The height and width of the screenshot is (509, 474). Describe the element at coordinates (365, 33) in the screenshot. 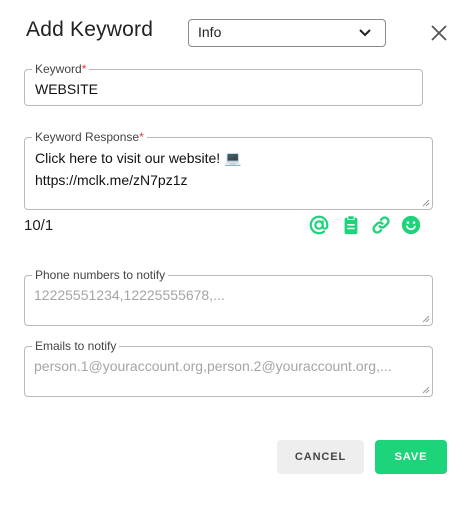

I see `chevron-down-icon` at that location.